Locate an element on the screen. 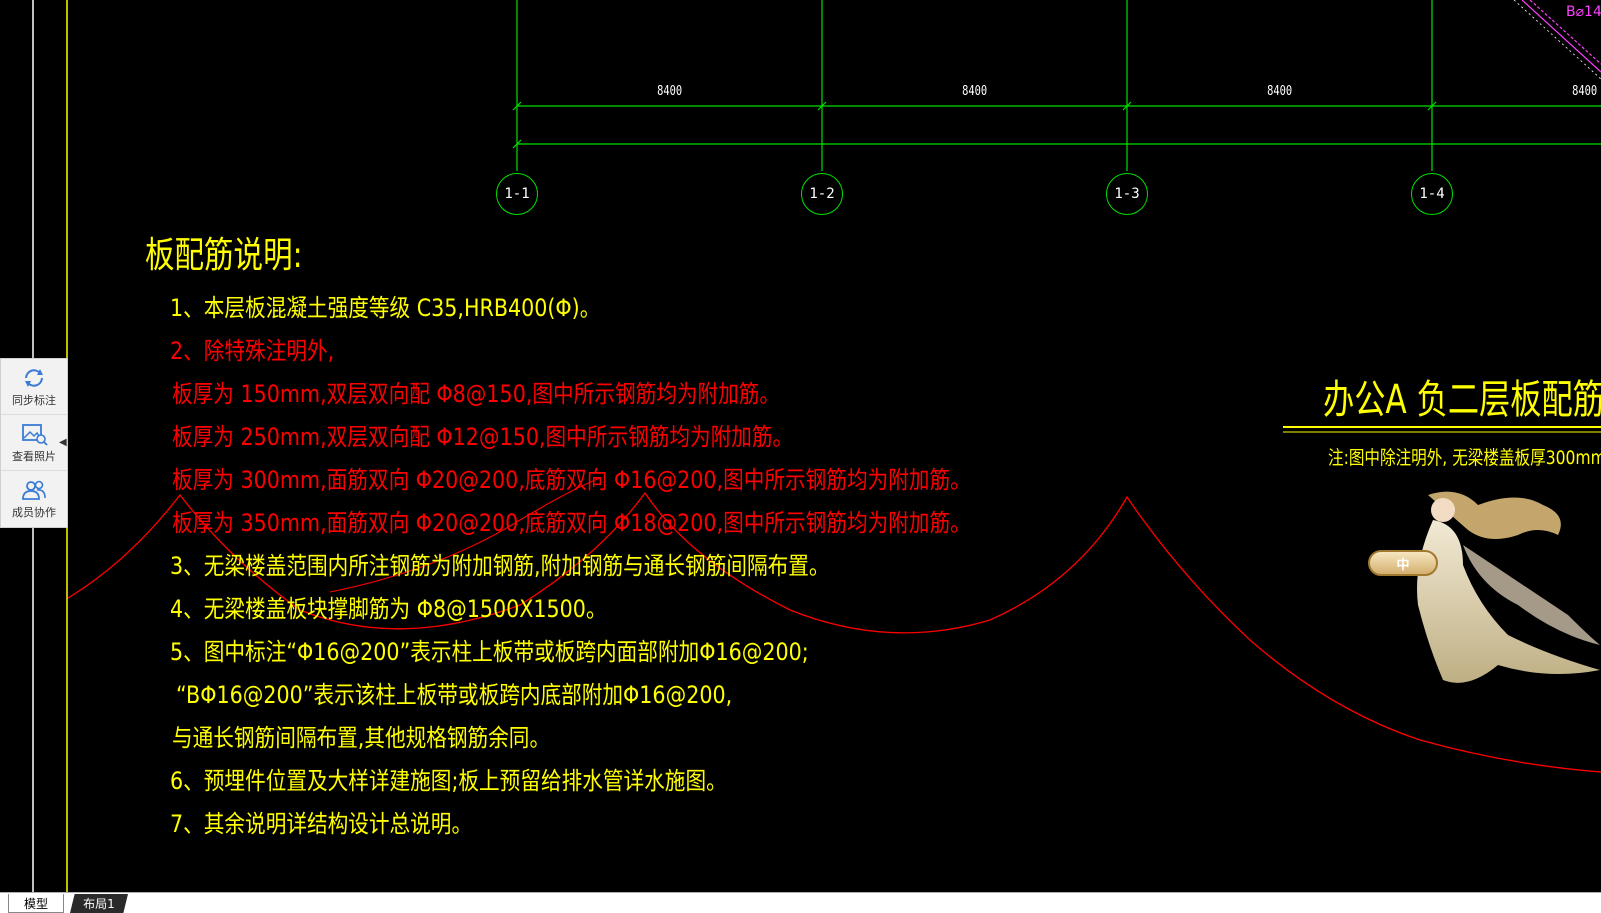  view-photos-label: 查看照片 is located at coordinates (34, 456).